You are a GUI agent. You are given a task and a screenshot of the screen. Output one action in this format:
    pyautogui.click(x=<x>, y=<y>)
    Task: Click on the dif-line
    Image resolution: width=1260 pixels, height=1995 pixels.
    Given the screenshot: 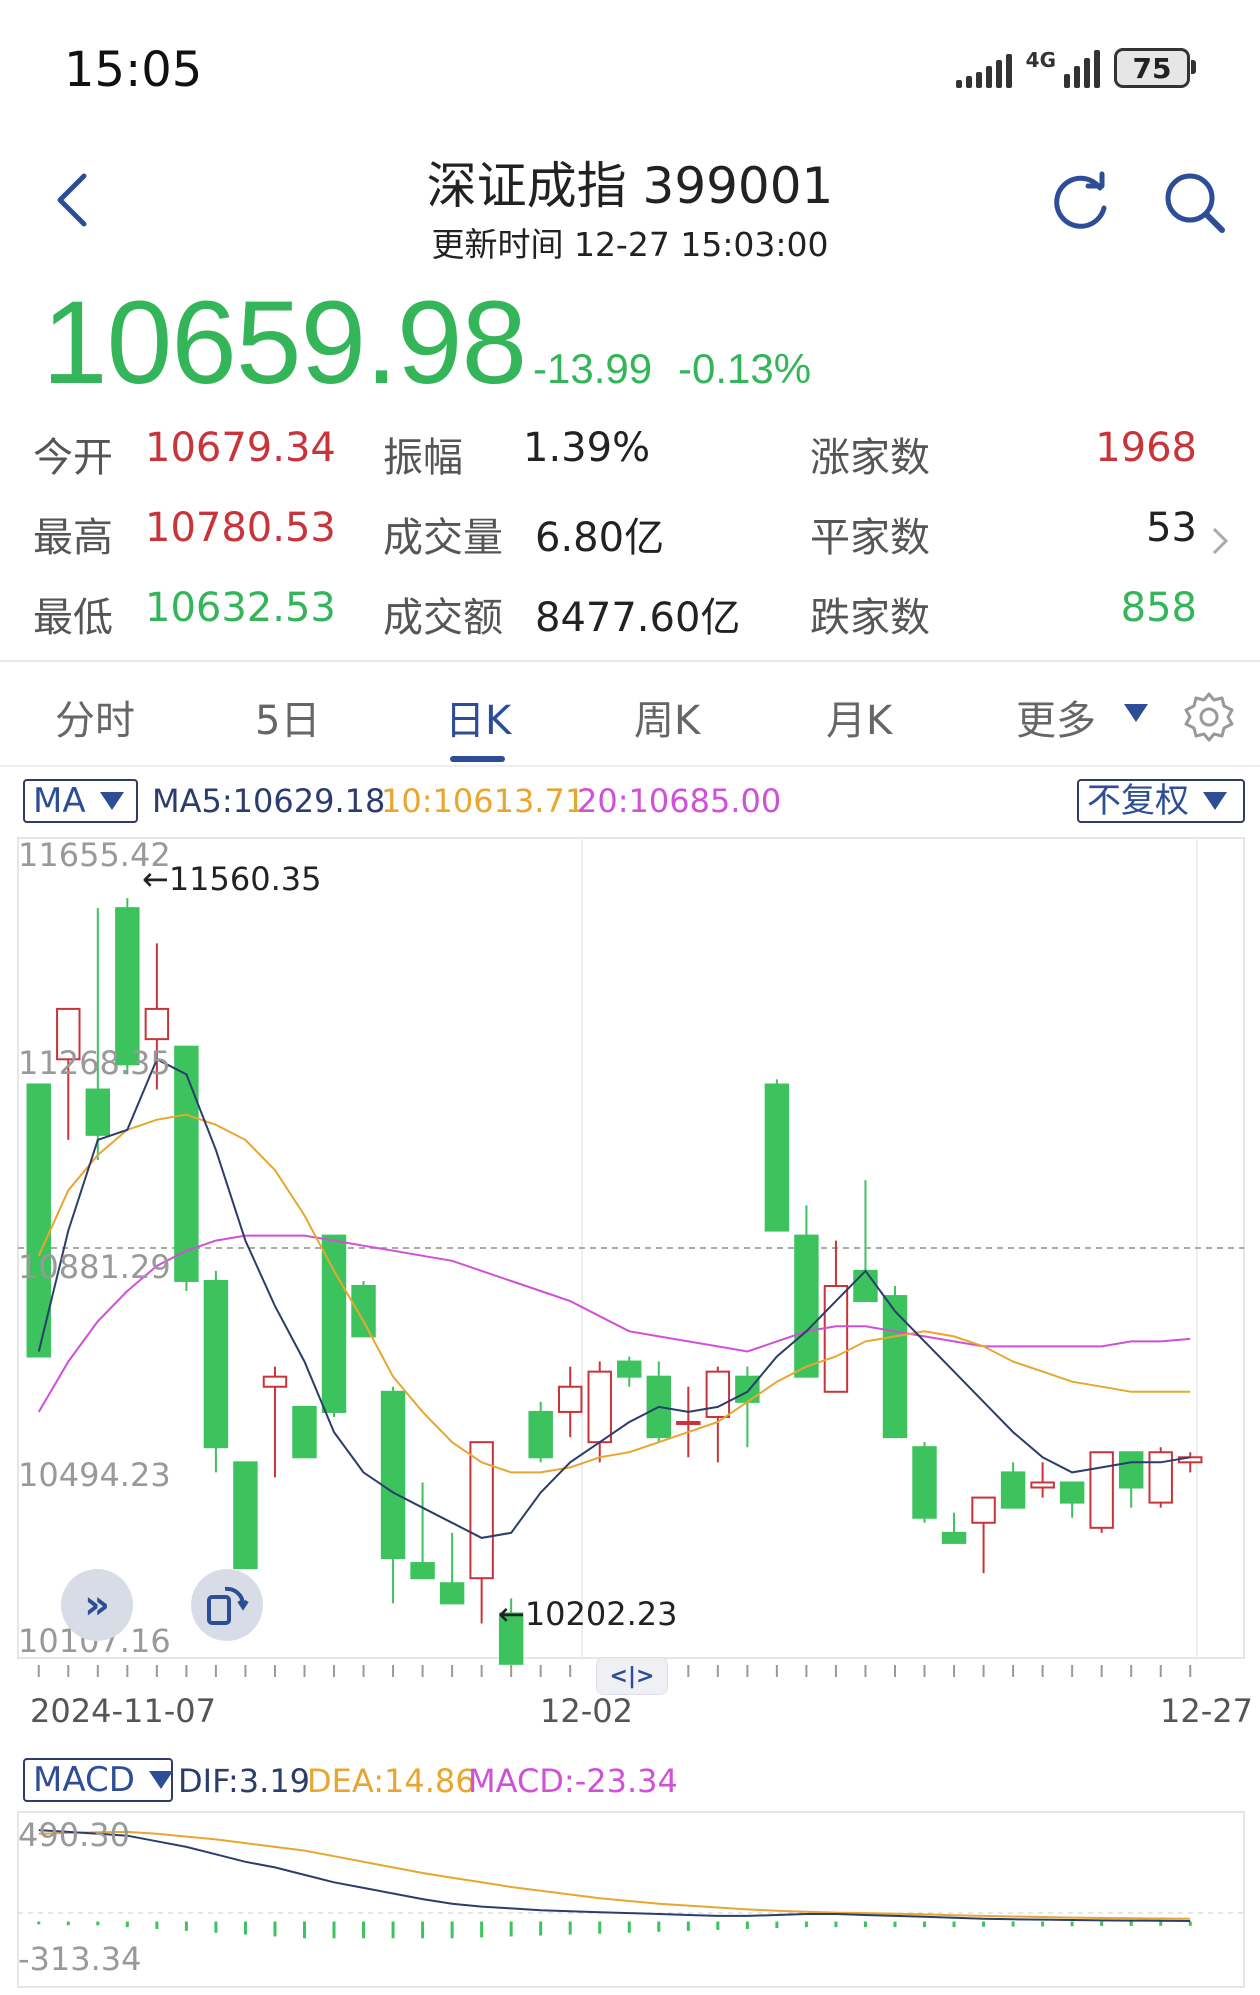 What is the action you would take?
    pyautogui.click(x=614, y=1875)
    